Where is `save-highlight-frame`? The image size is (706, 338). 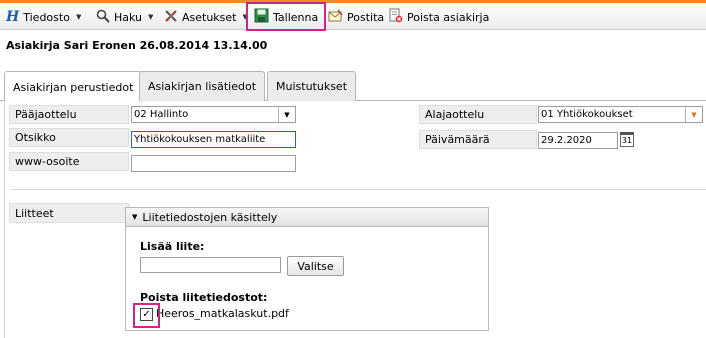 save-highlight-frame is located at coordinates (286, 16).